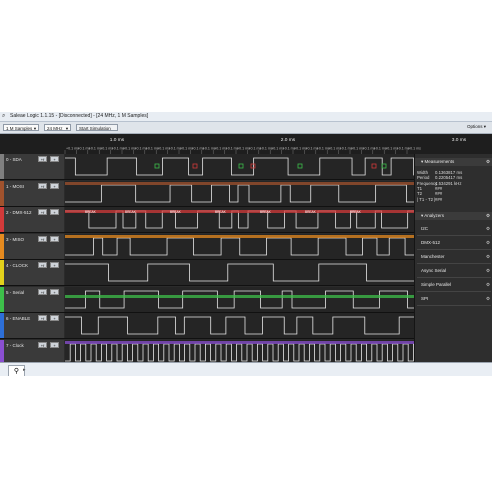 This screenshot has height=492, width=492. Describe the element at coordinates (449, 178) in the screenshot. I see `measurement-value: 0.2205417 ms` at that location.